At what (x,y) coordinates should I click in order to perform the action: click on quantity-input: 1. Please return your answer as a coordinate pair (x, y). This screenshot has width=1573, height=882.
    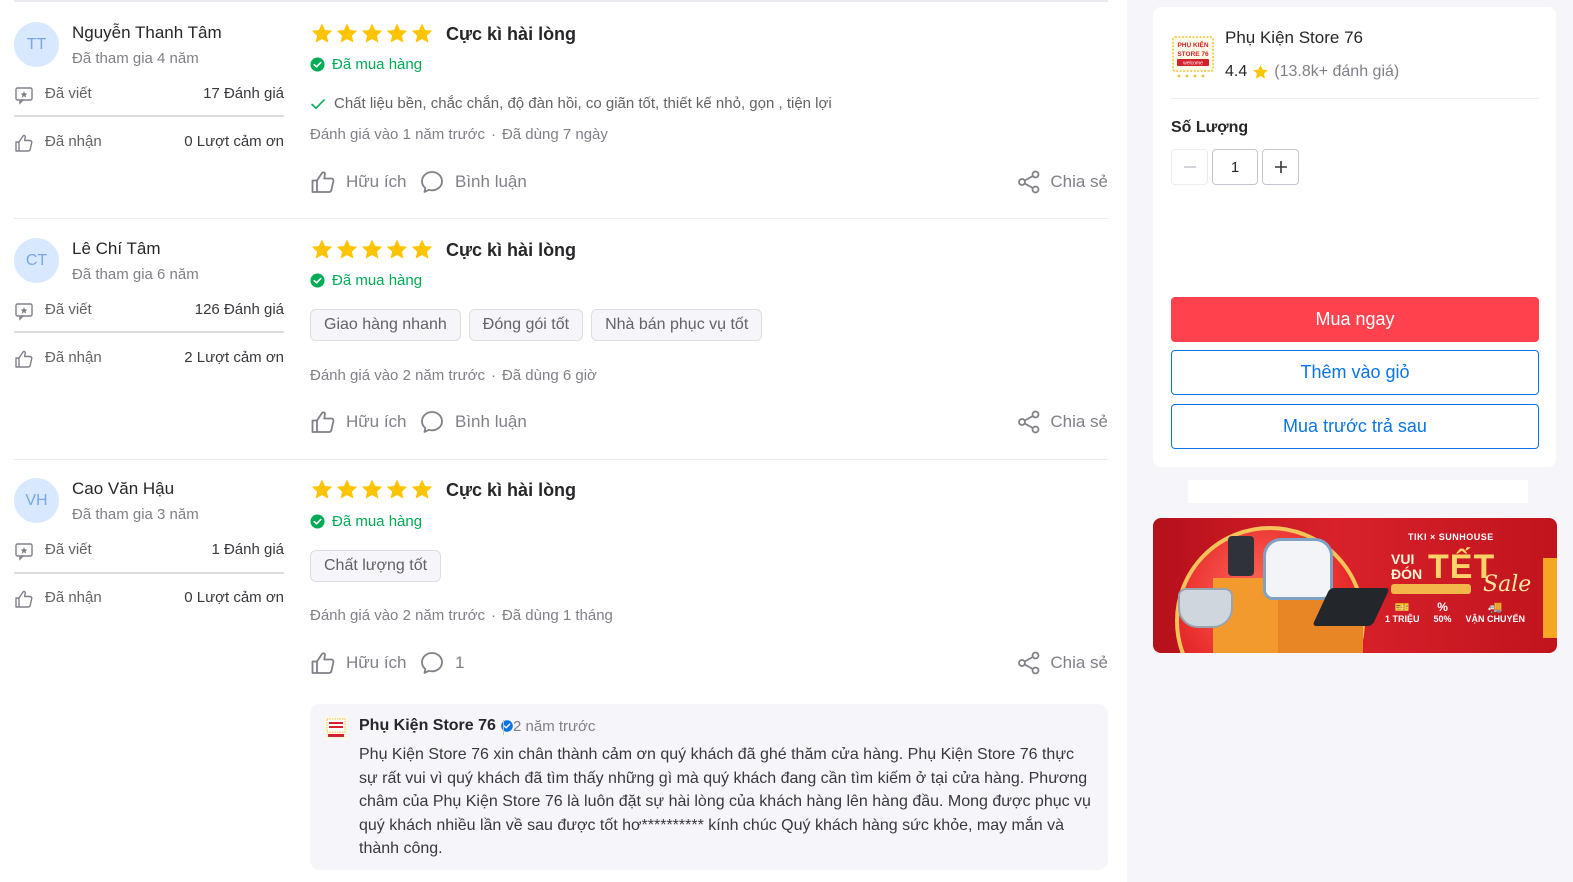
    Looking at the image, I should click on (1235, 167).